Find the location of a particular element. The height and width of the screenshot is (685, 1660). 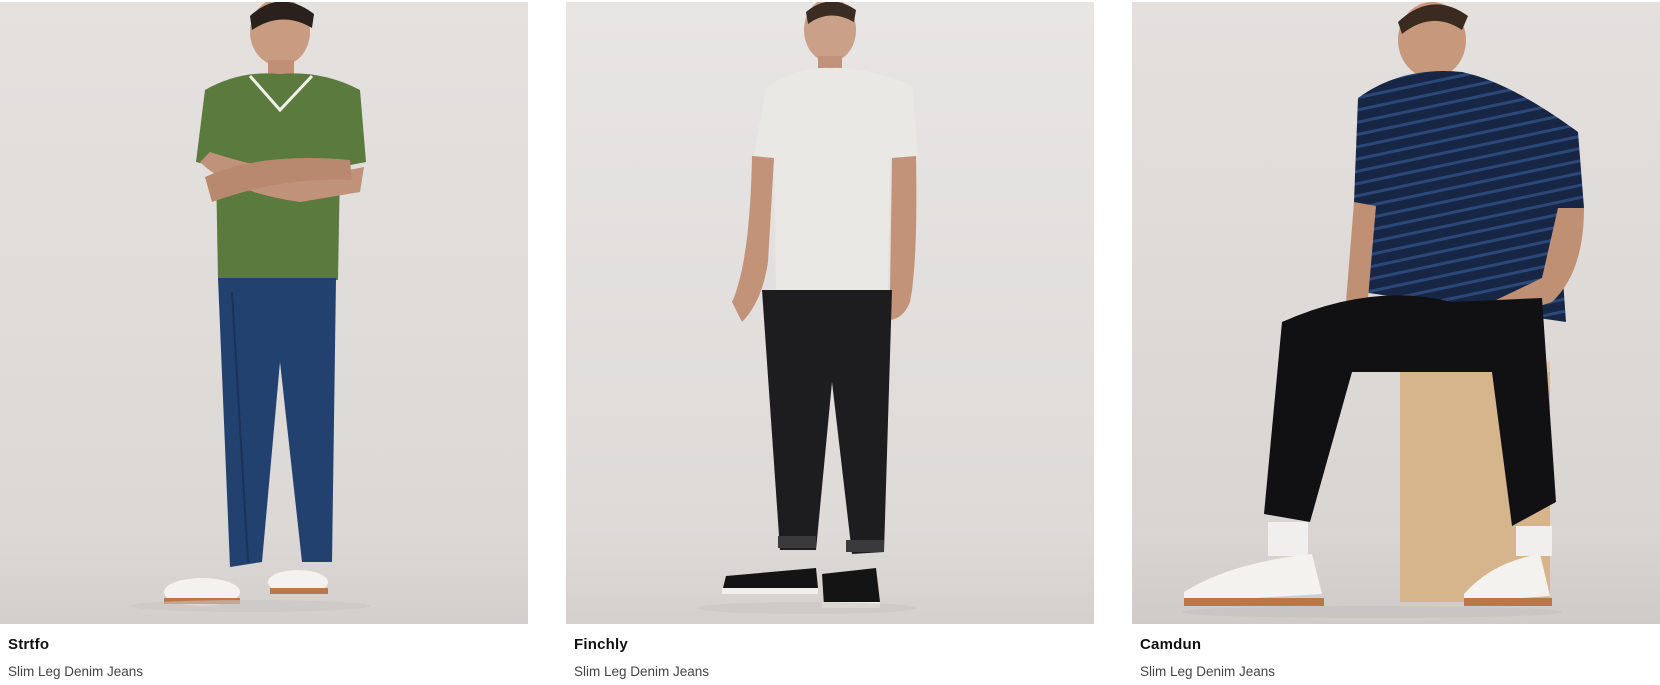

product-name: Camdun is located at coordinates (1170, 644).